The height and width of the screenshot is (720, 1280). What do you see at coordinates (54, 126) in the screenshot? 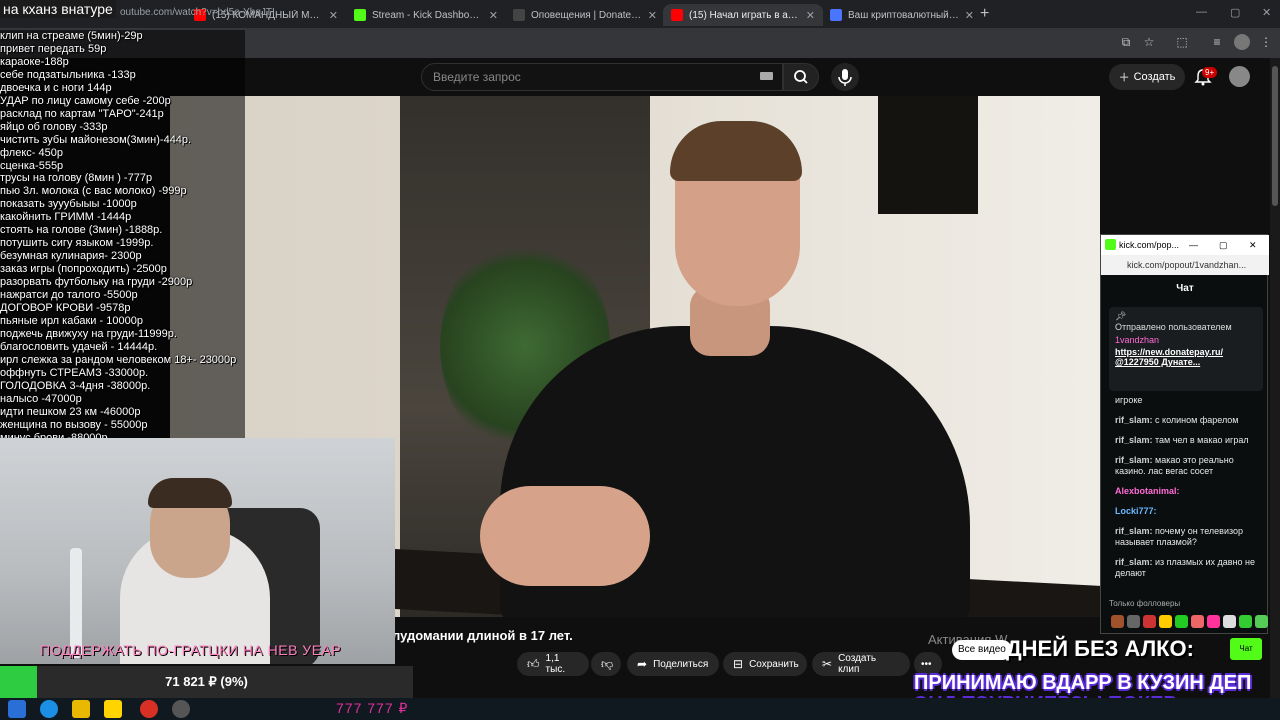
I see `price-list-item: яйцо об голову -333р` at bounding box center [54, 126].